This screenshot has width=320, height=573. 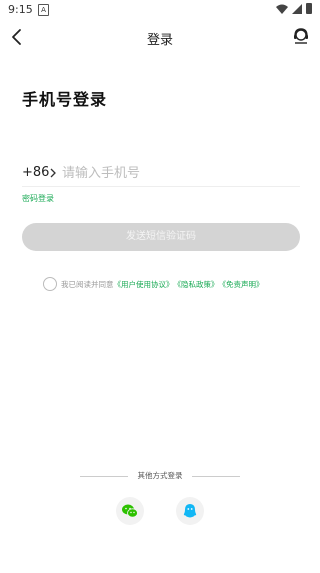 I want to click on user-agreement-link: 《用户使用协议》, so click(x=144, y=284).